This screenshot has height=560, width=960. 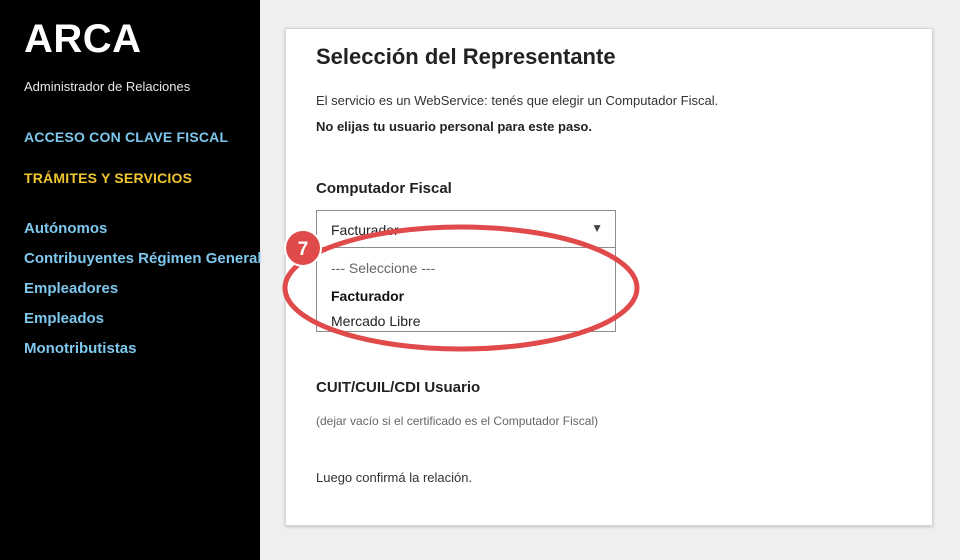 I want to click on logo-subtitle: Administrador de Relaciones, so click(x=107, y=86).